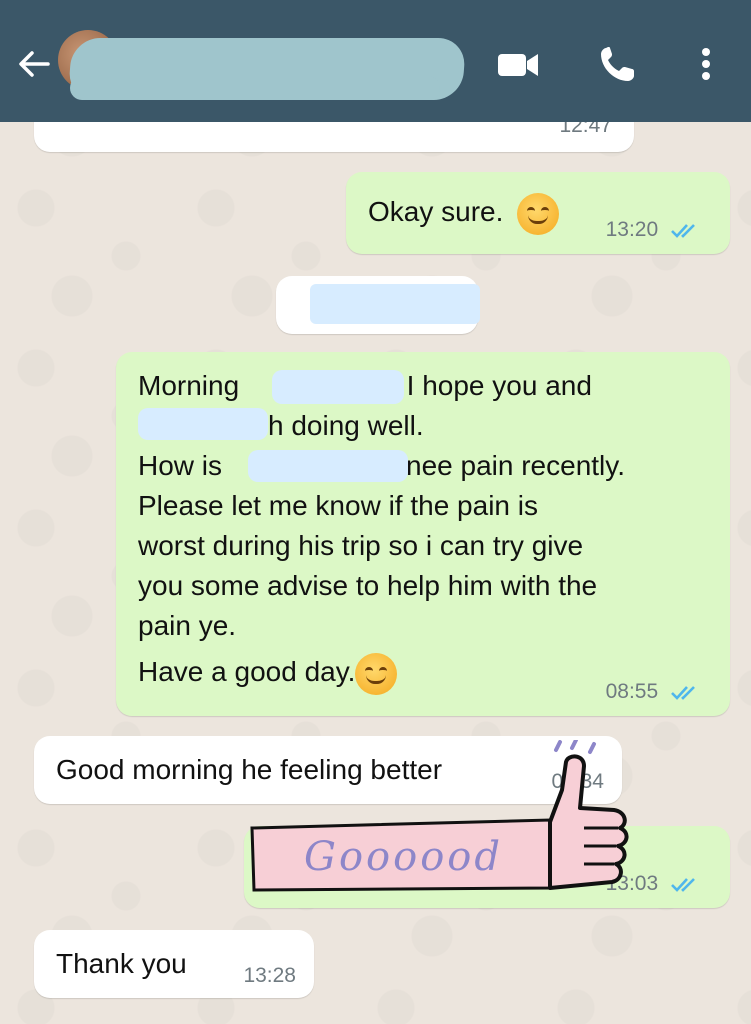 The height and width of the screenshot is (1024, 751). Describe the element at coordinates (338, 505) in the screenshot. I see `message-text-line: Please let me know if the pain is` at that location.